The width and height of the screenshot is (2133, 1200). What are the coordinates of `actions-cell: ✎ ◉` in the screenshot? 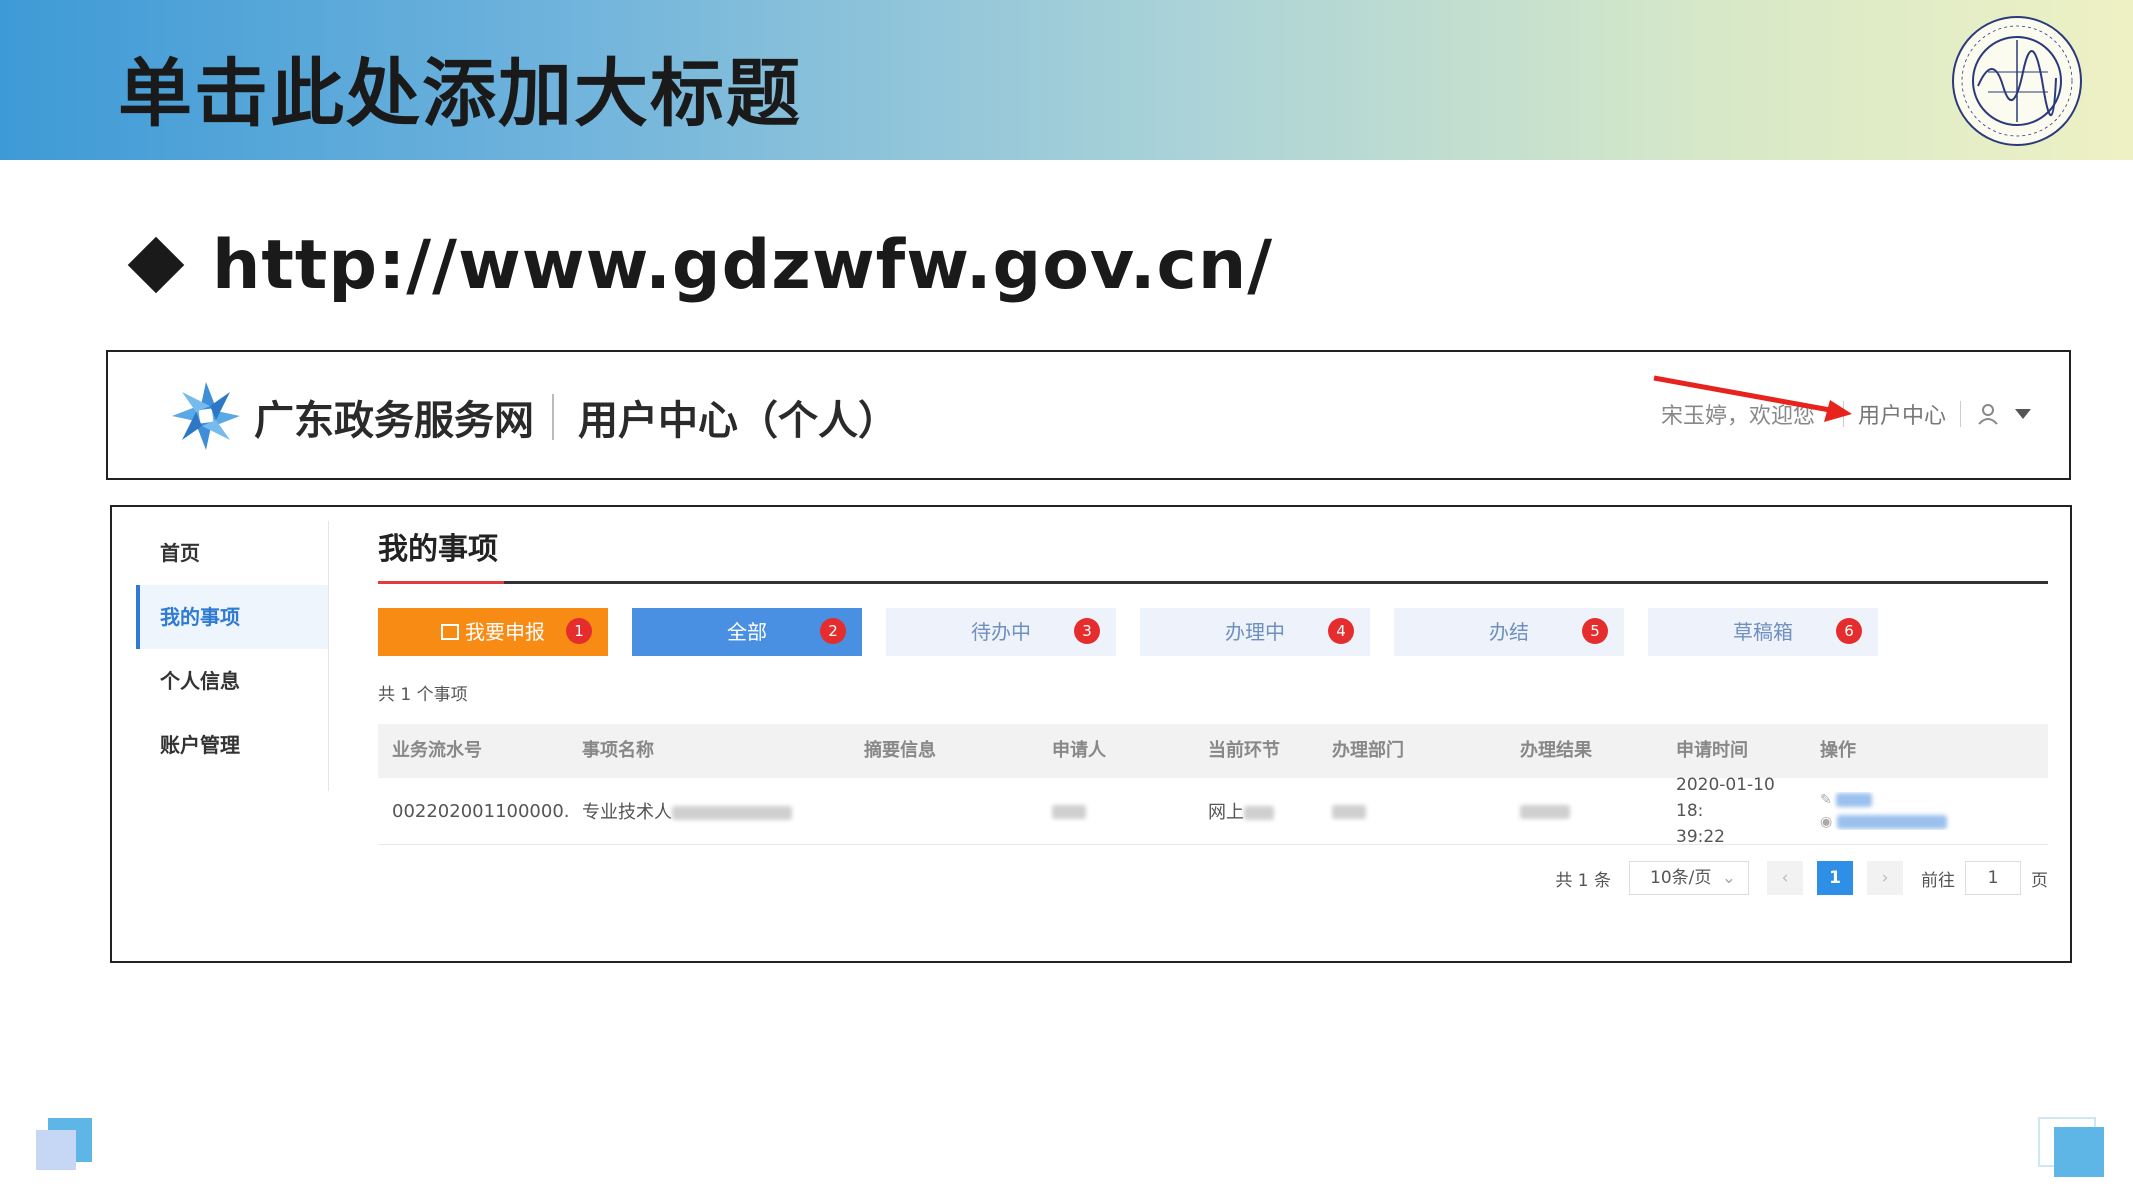 It's located at (1927, 811).